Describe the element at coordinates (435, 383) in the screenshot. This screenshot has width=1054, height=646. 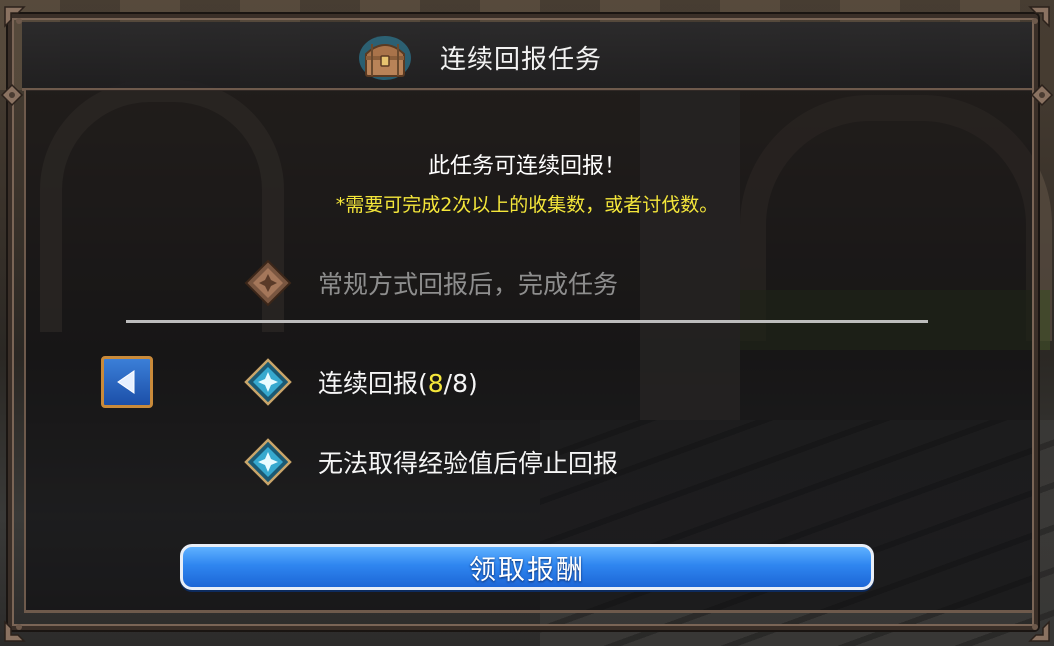
I see `continuous-count-current: 8` at that location.